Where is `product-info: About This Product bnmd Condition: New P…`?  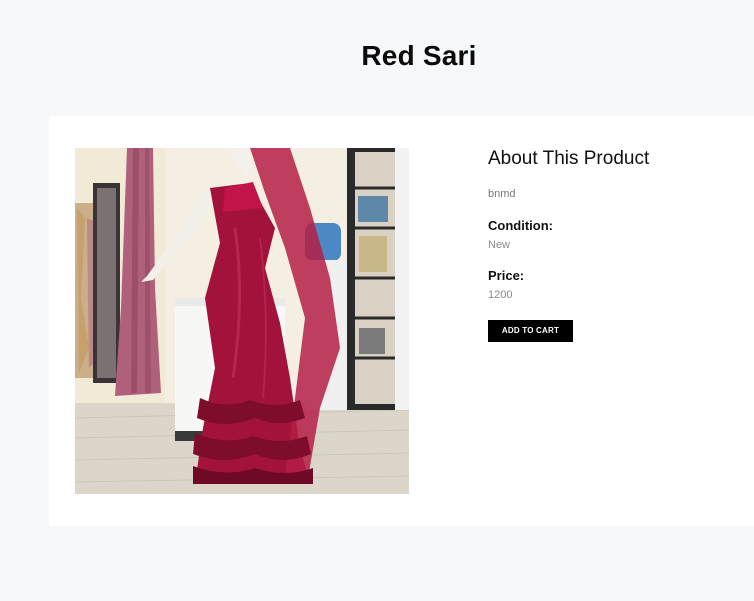 product-info: About This Product bnmd Condition: New P… is located at coordinates (618, 244).